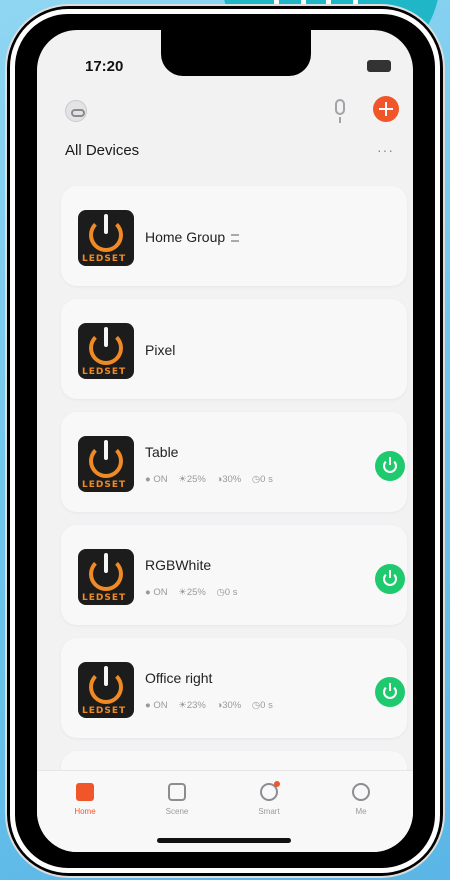 This screenshot has width=450, height=880. Describe the element at coordinates (213, 479) in the screenshot. I see `device-status: ● ON ☀25% ◑30% ◷0 s` at that location.